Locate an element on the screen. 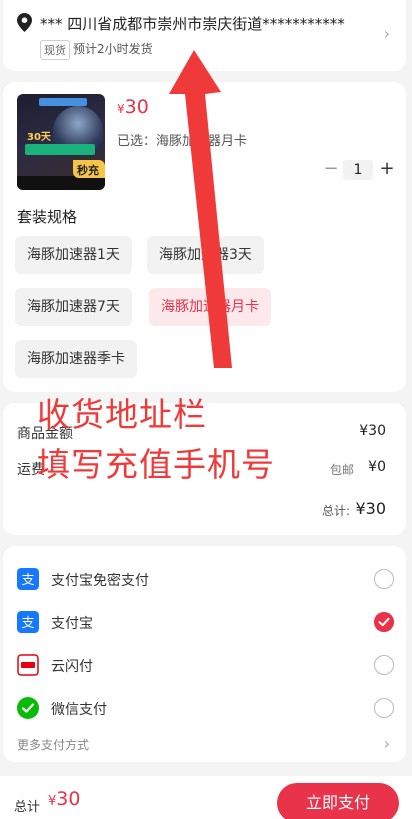 This screenshot has height=819, width=412. unionpay-icon is located at coordinates (28, 665).